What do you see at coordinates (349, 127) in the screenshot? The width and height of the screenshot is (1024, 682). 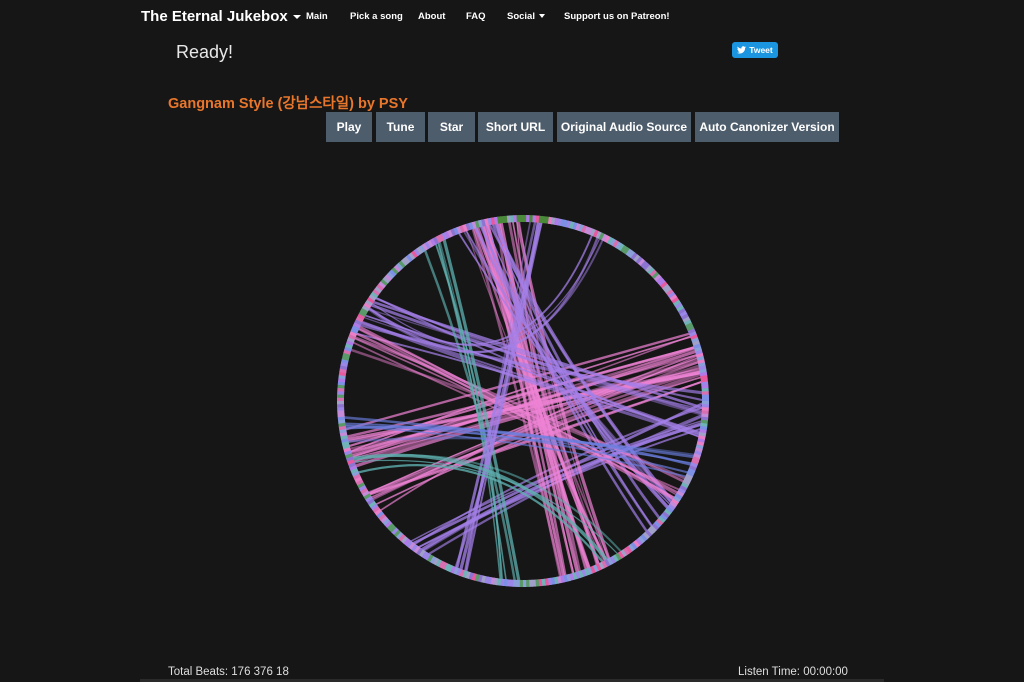 I see `play-button: Play` at bounding box center [349, 127].